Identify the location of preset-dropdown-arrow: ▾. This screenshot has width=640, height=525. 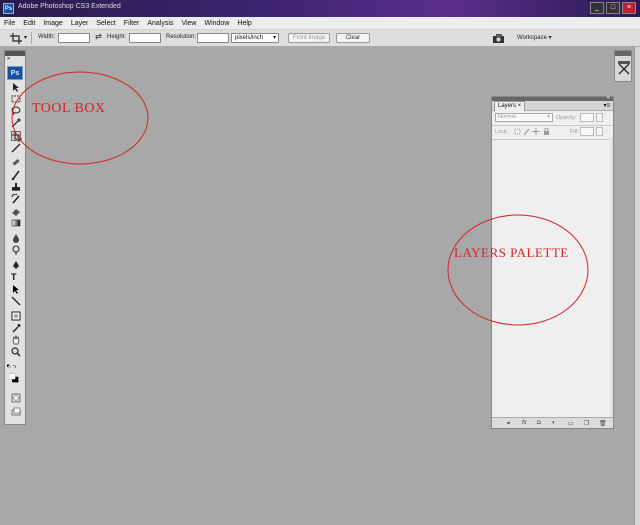
(25, 37).